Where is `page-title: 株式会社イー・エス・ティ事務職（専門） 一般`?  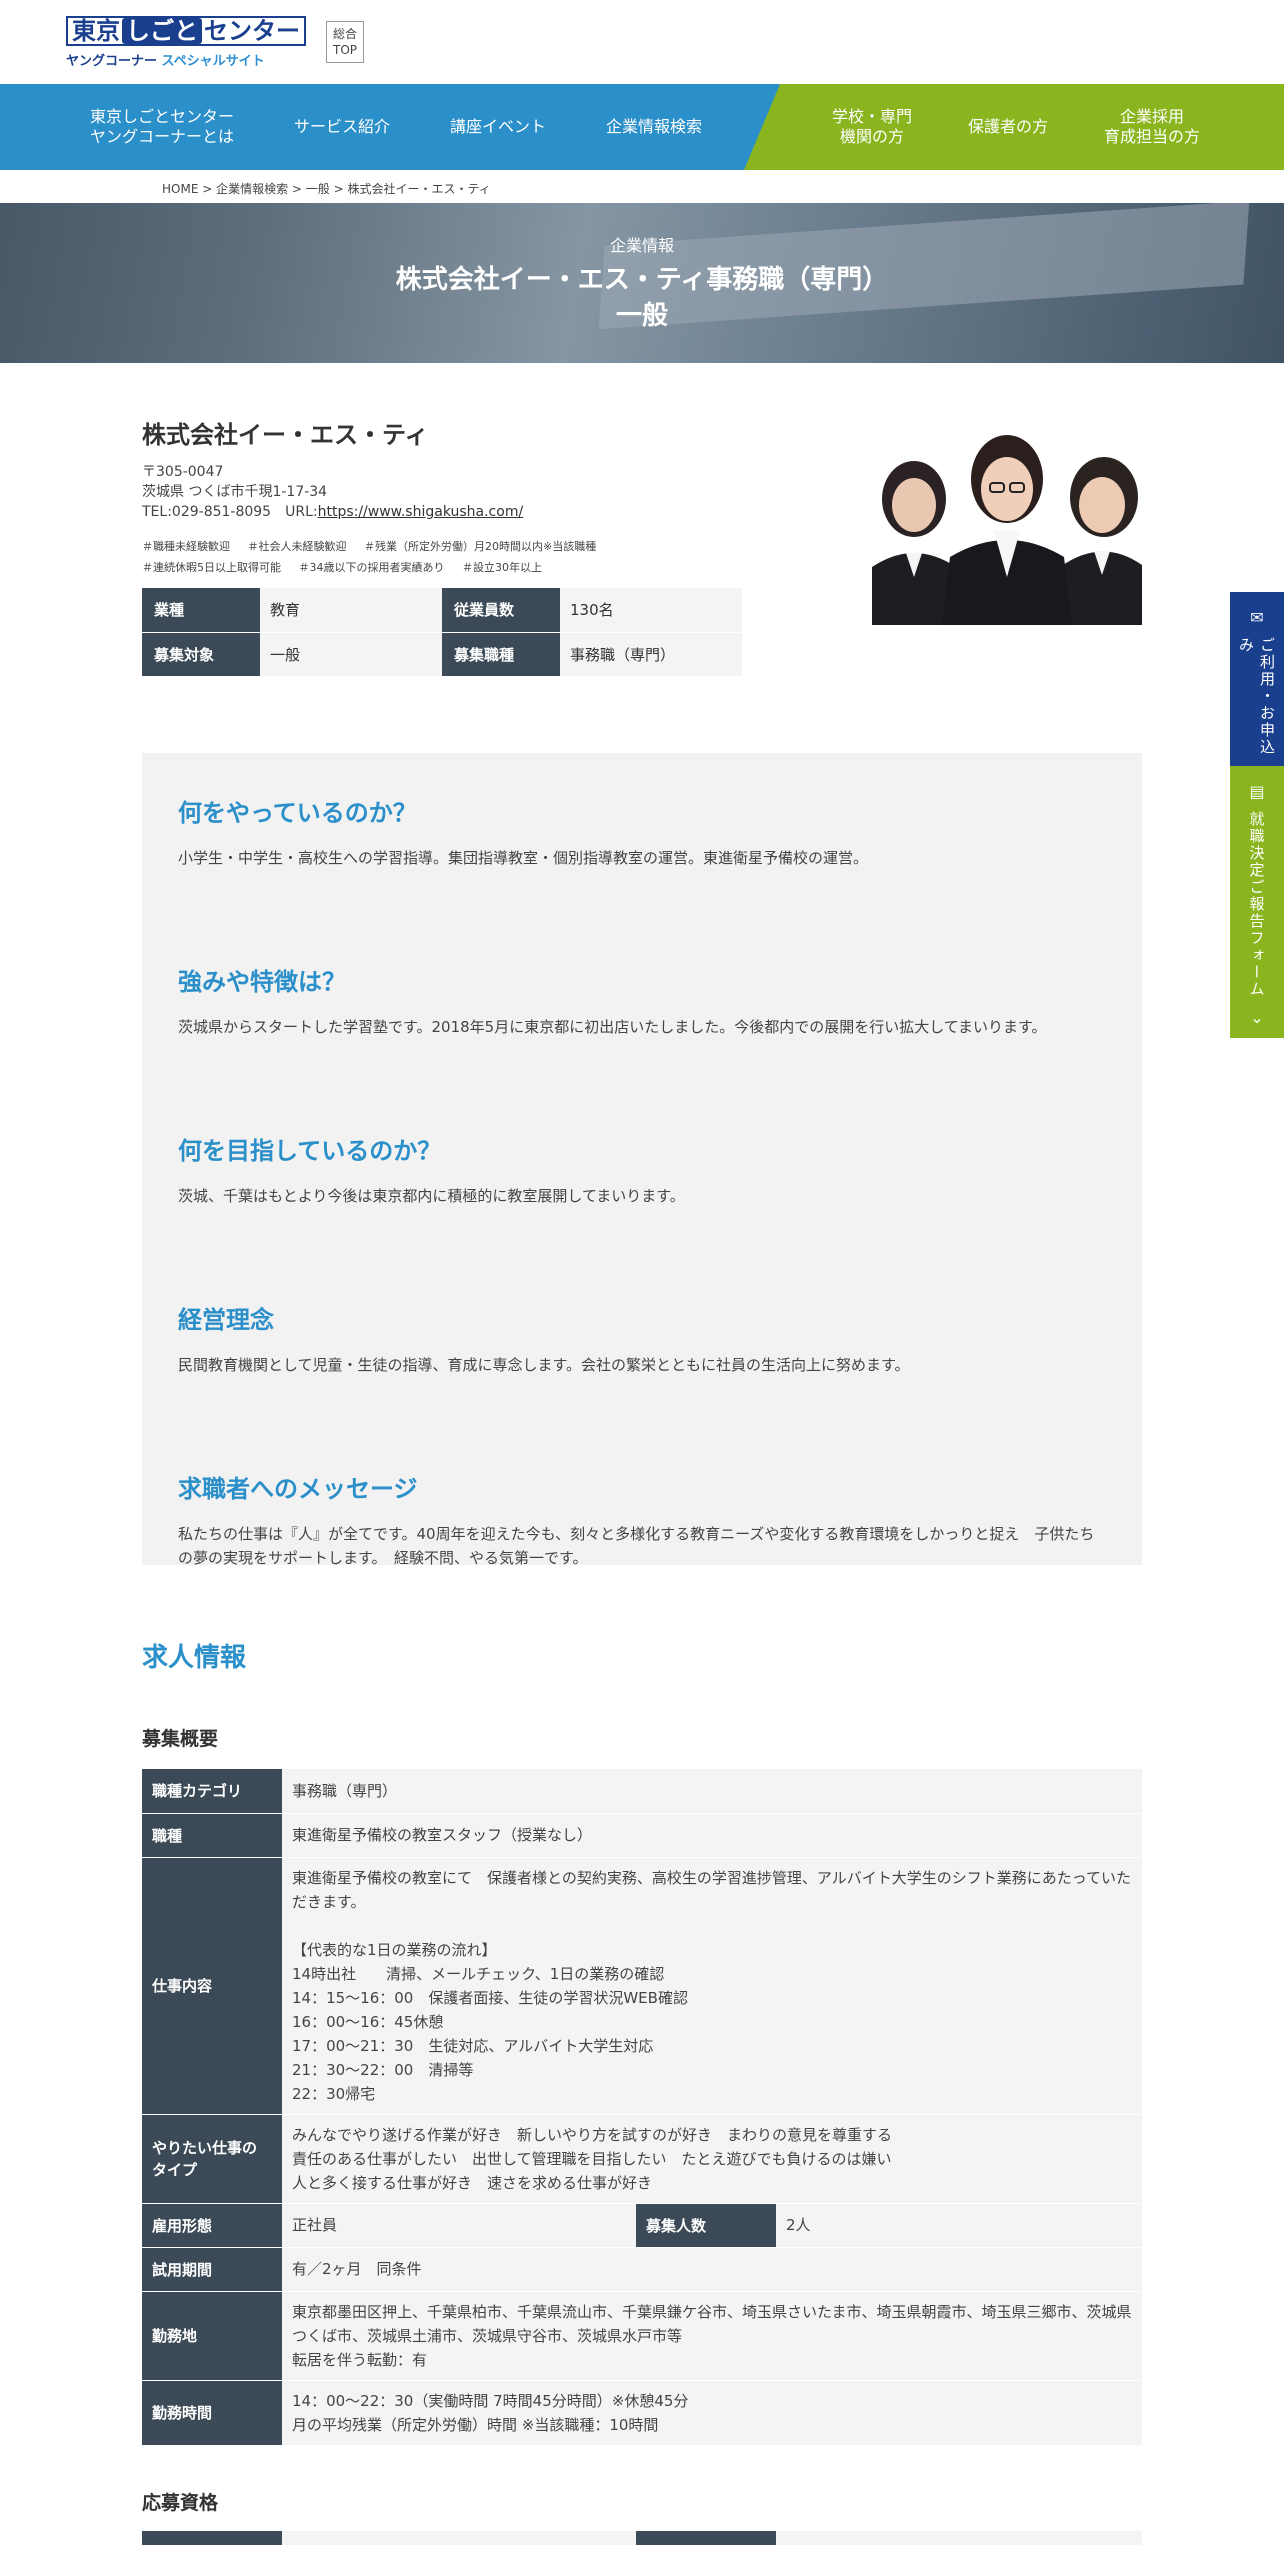
page-title: 株式会社イー・エス・ティ事務職（専門） 一般 is located at coordinates (642, 298).